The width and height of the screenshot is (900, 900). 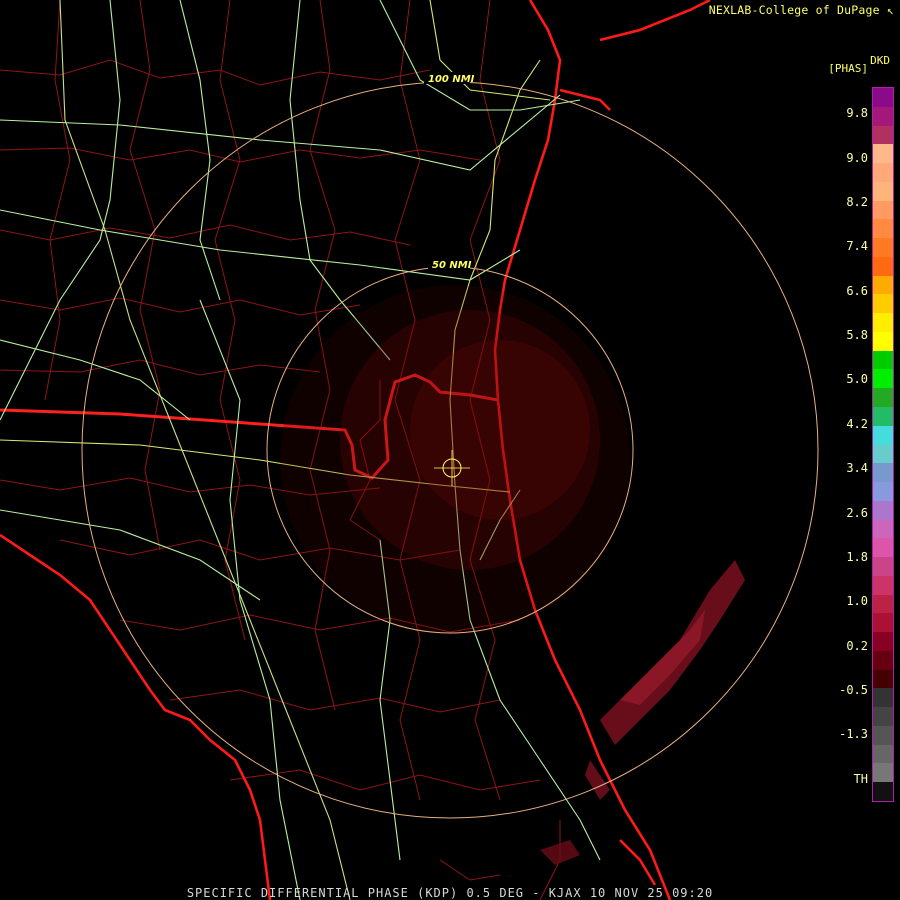 I want to click on colorbar-tick-label: 9.0, so click(x=857, y=158).